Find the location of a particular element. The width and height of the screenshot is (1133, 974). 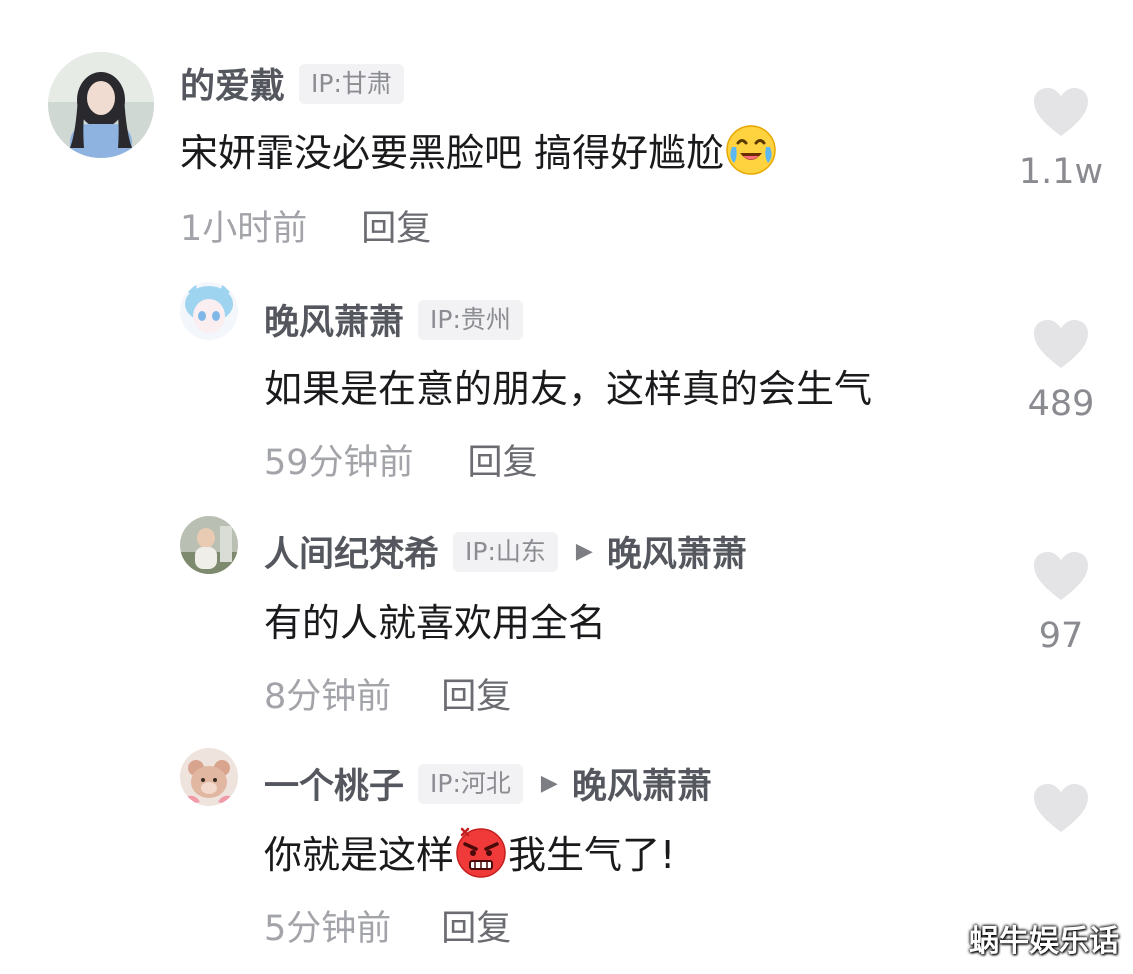

username: 晚风萧萧 is located at coordinates (334, 319).